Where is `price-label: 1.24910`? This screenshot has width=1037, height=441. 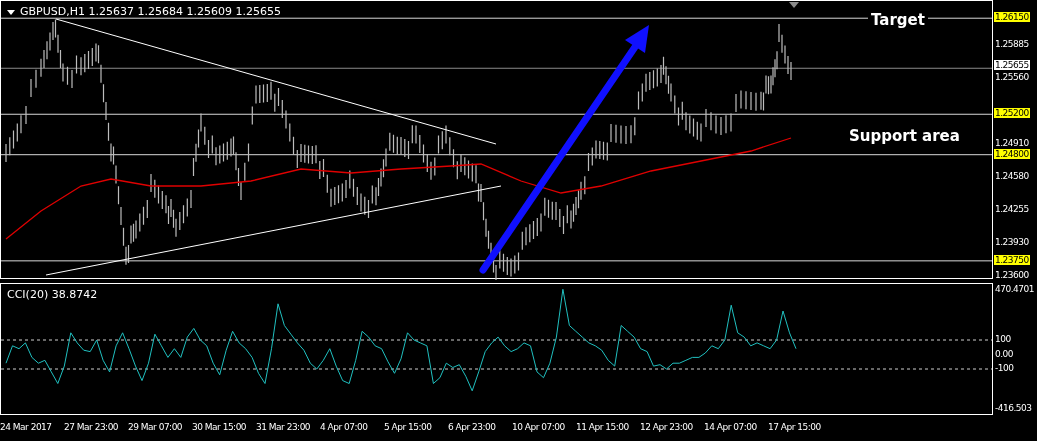 price-label: 1.24910 is located at coordinates (1012, 142).